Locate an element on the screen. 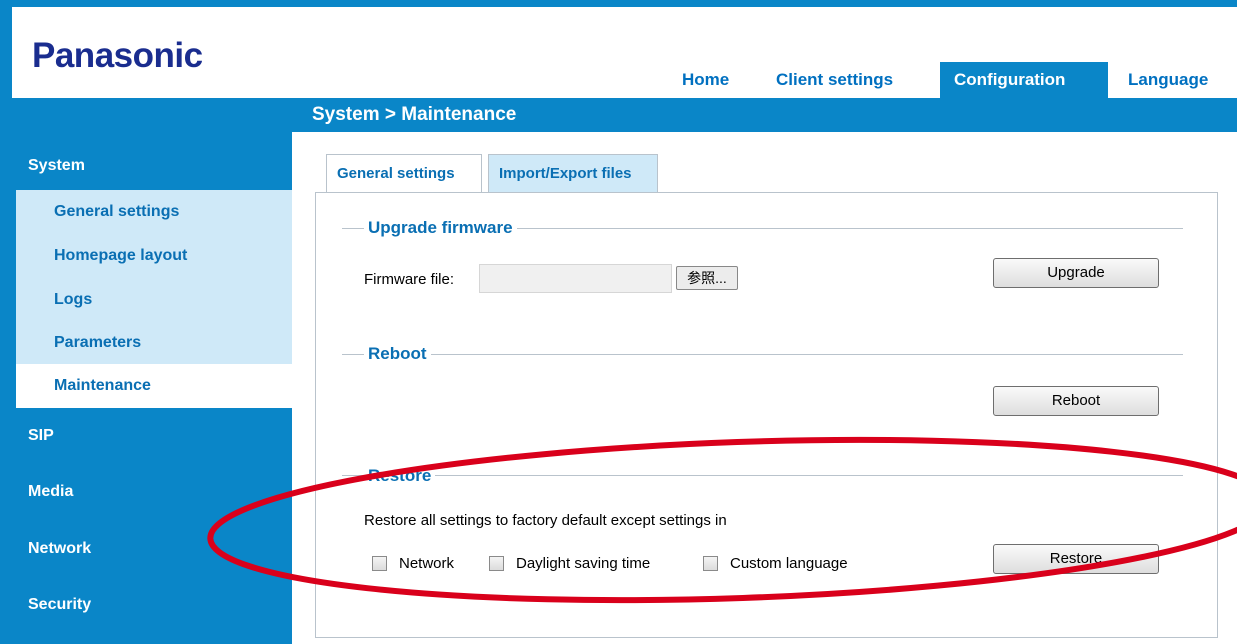 This screenshot has height=644, width=1237. sidebar-item-sip: SIP is located at coordinates (152, 436).